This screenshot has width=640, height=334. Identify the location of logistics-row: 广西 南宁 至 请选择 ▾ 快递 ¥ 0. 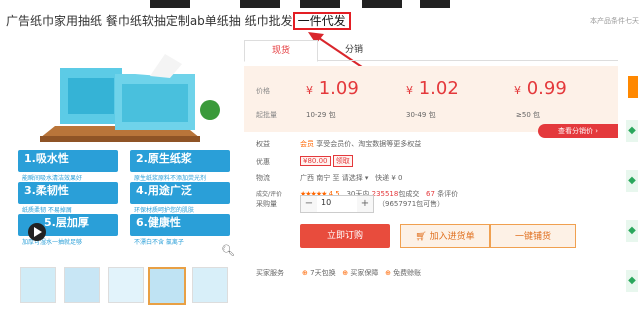
(351, 178).